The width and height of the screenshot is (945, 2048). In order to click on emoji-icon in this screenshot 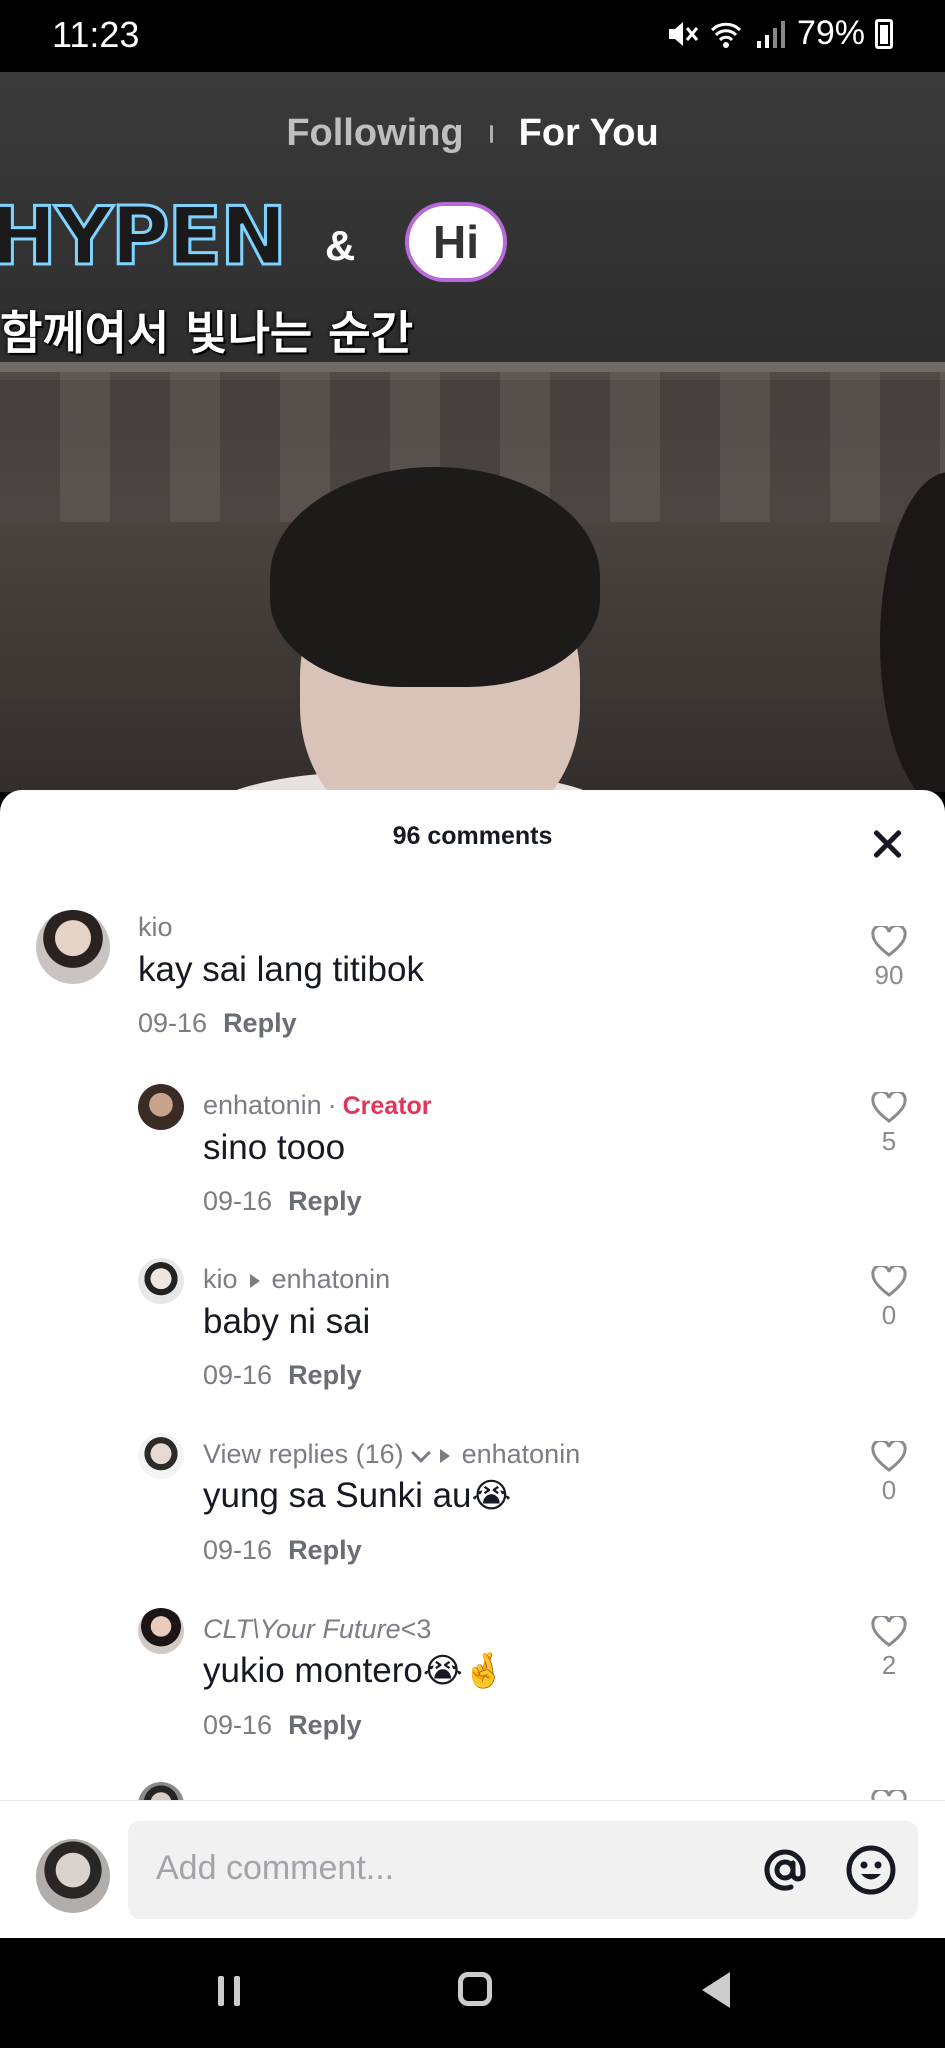, I will do `click(871, 1870)`.